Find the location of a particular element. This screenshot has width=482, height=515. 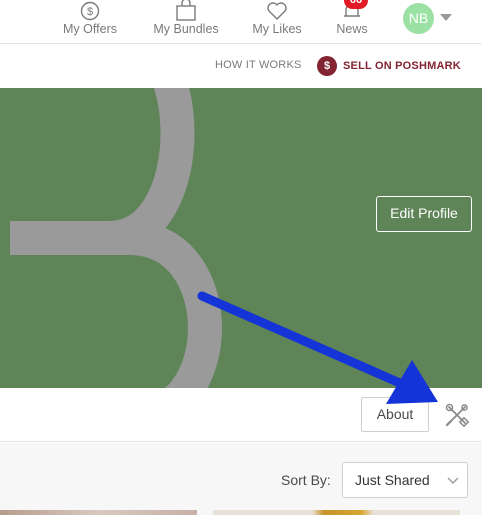

sell-on-poshmark-link: $ SELL ON POSHMARK is located at coordinates (389, 66).